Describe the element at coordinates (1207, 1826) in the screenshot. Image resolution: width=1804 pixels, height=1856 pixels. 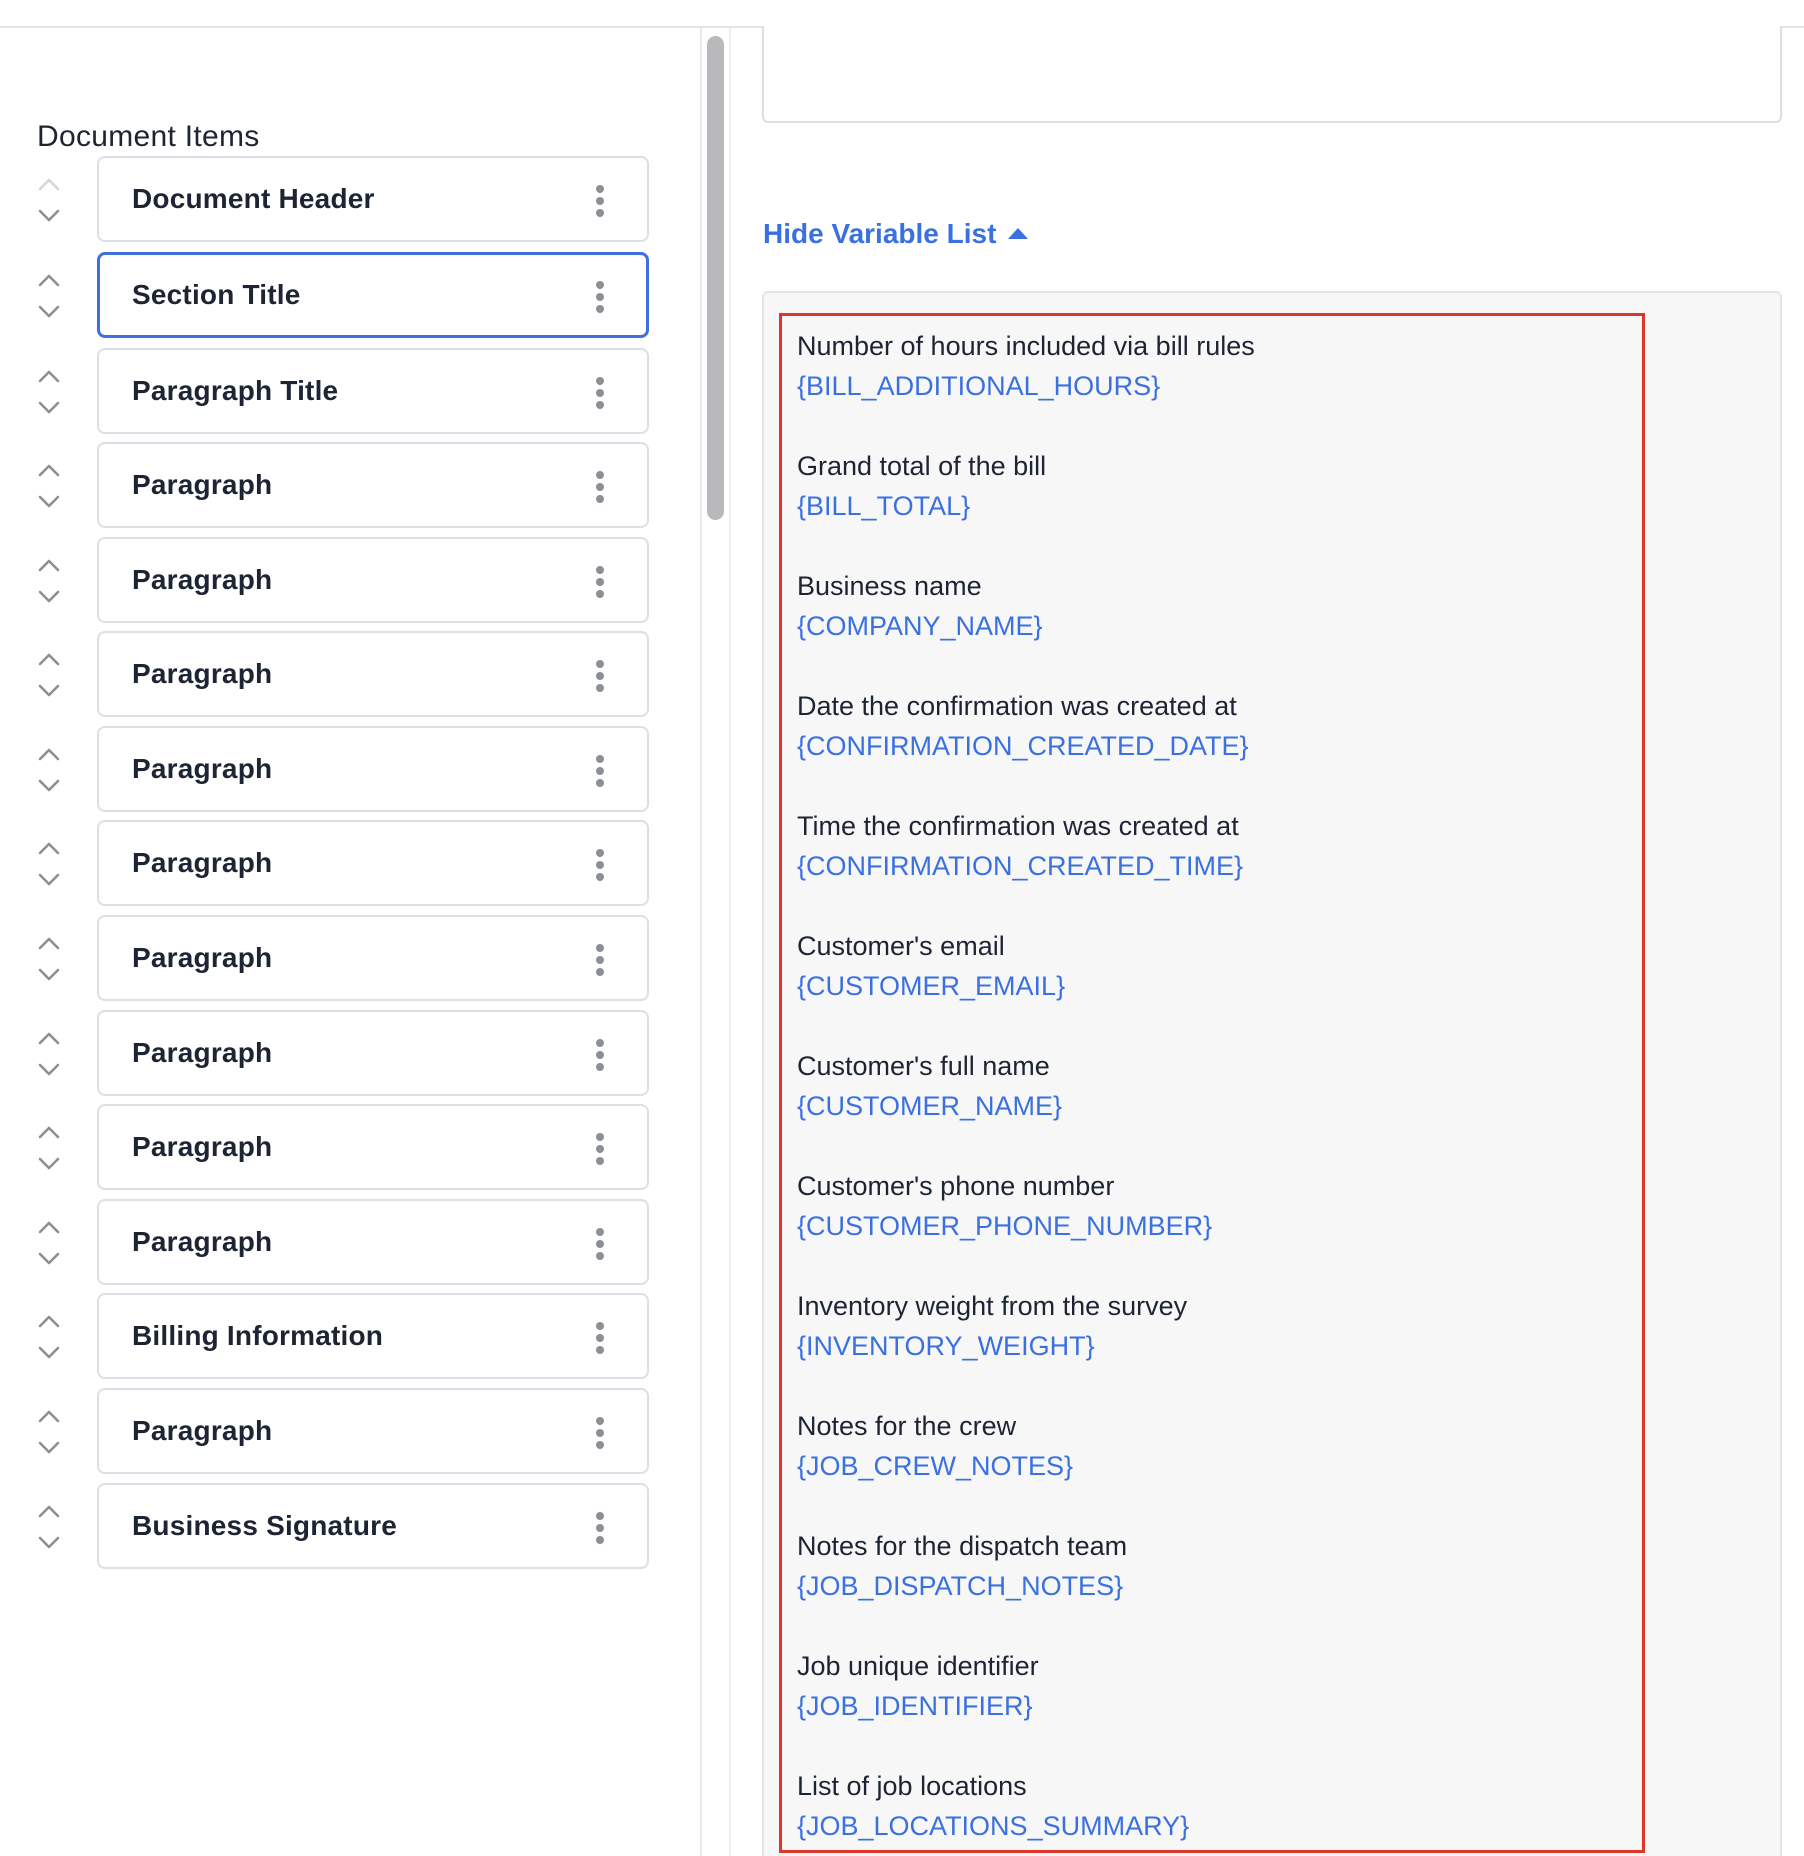
I see `variable-token: {JOB_LOCATIONS_SUMMARY}` at that location.